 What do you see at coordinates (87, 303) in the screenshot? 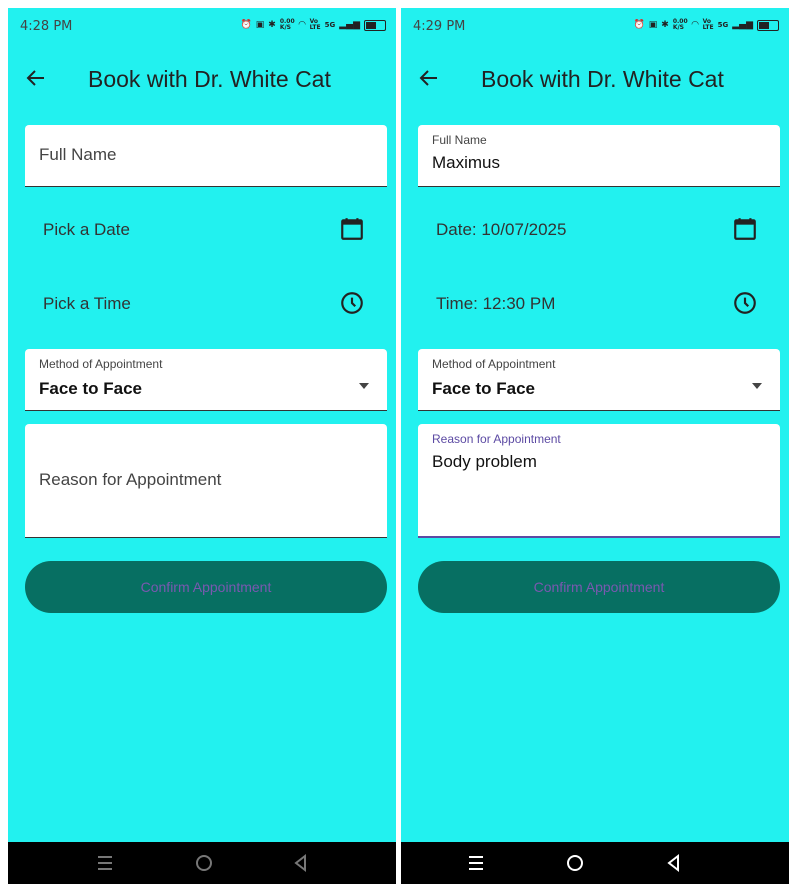
I see `pick-time-label: Pick a Time` at bounding box center [87, 303].